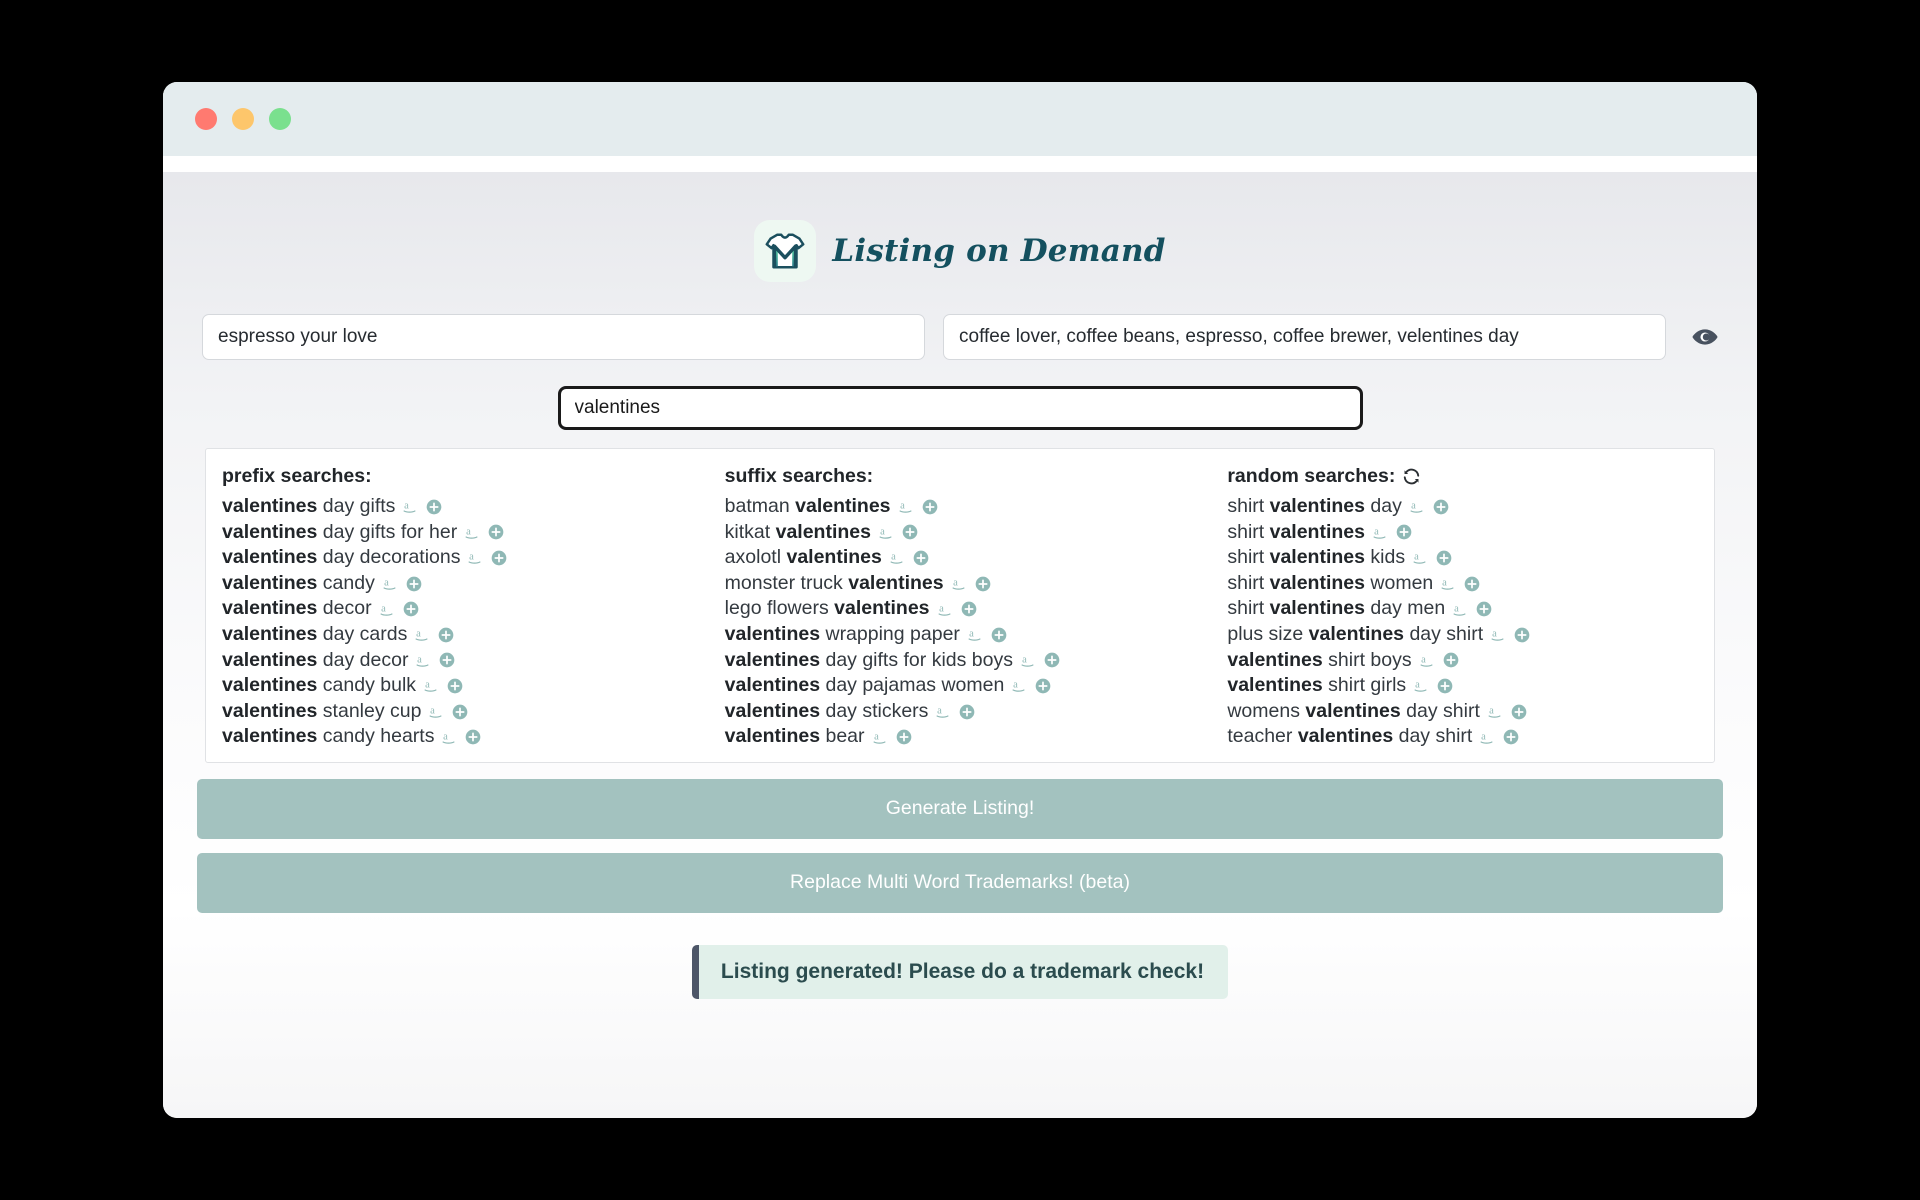  What do you see at coordinates (1705, 337) in the screenshot?
I see `eye-icon` at bounding box center [1705, 337].